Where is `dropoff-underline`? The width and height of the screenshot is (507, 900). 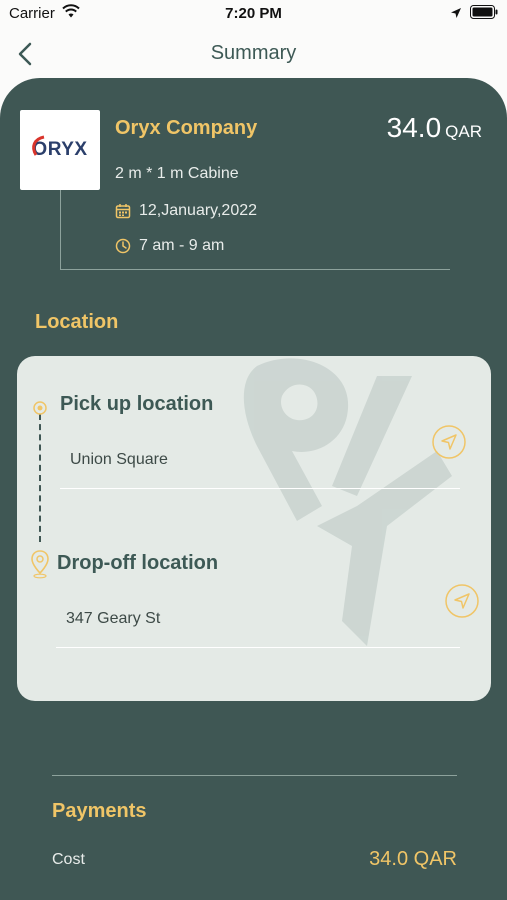
dropoff-underline is located at coordinates (258, 647).